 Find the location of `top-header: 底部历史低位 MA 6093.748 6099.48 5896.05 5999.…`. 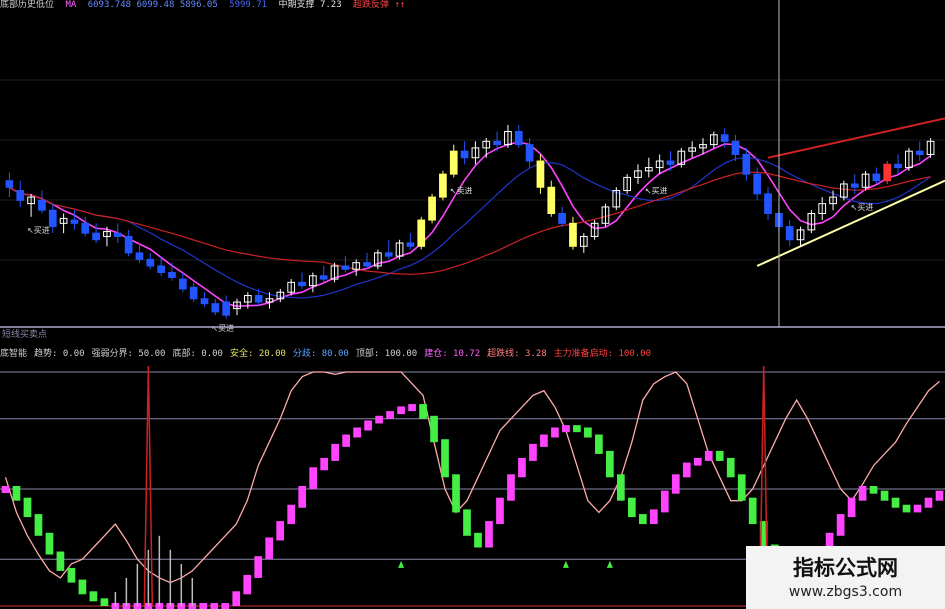

top-header: 底部历史低位 MA 6093.748 6099.48 5896.05 5999.… is located at coordinates (202, 6).